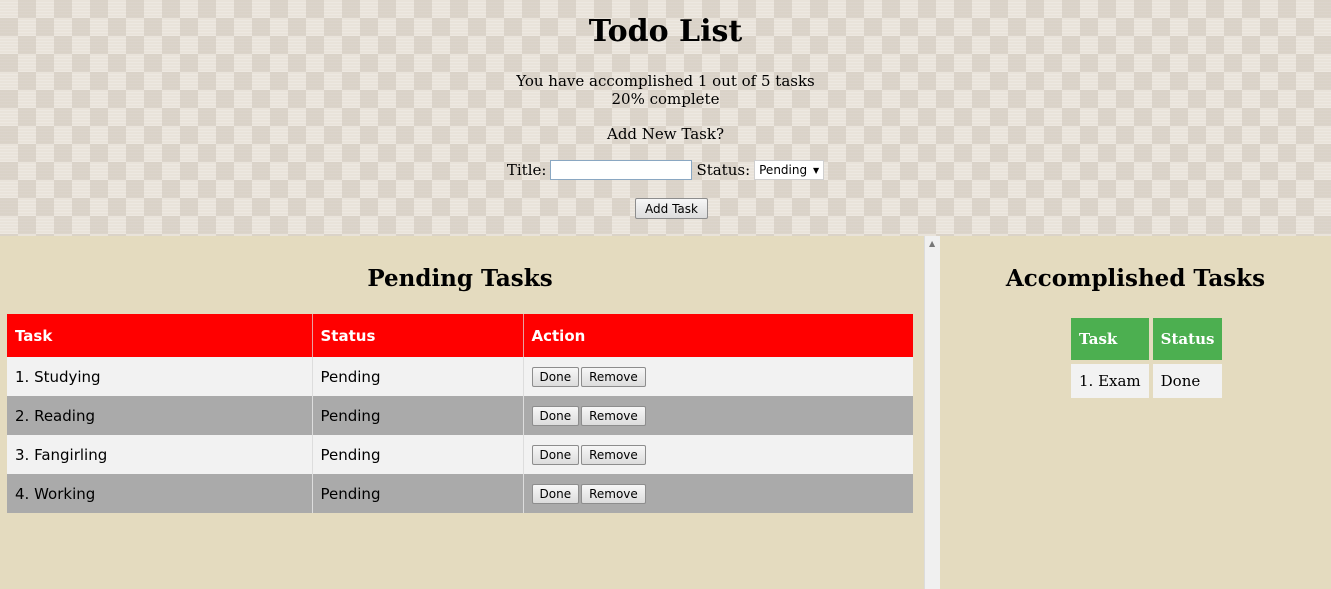 The height and width of the screenshot is (589, 1331). Describe the element at coordinates (1110, 381) in the screenshot. I see `task-name: 1. Exam` at that location.